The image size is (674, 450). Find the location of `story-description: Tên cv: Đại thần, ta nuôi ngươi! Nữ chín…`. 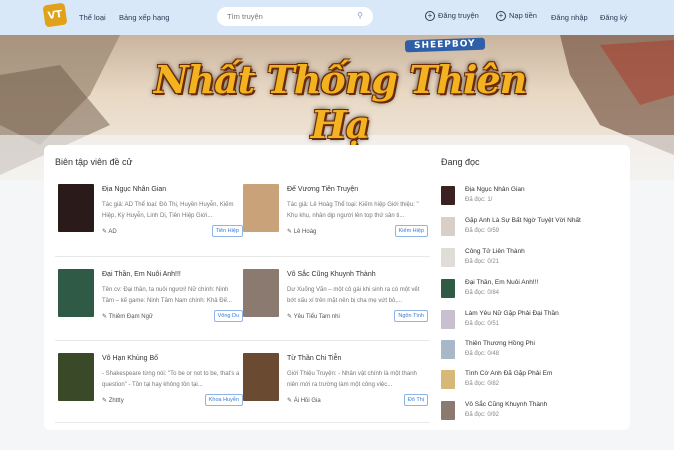

story-description: Tên cv: Đại thần, ta nuôi ngươi! Nữ chín… is located at coordinates (167, 295).